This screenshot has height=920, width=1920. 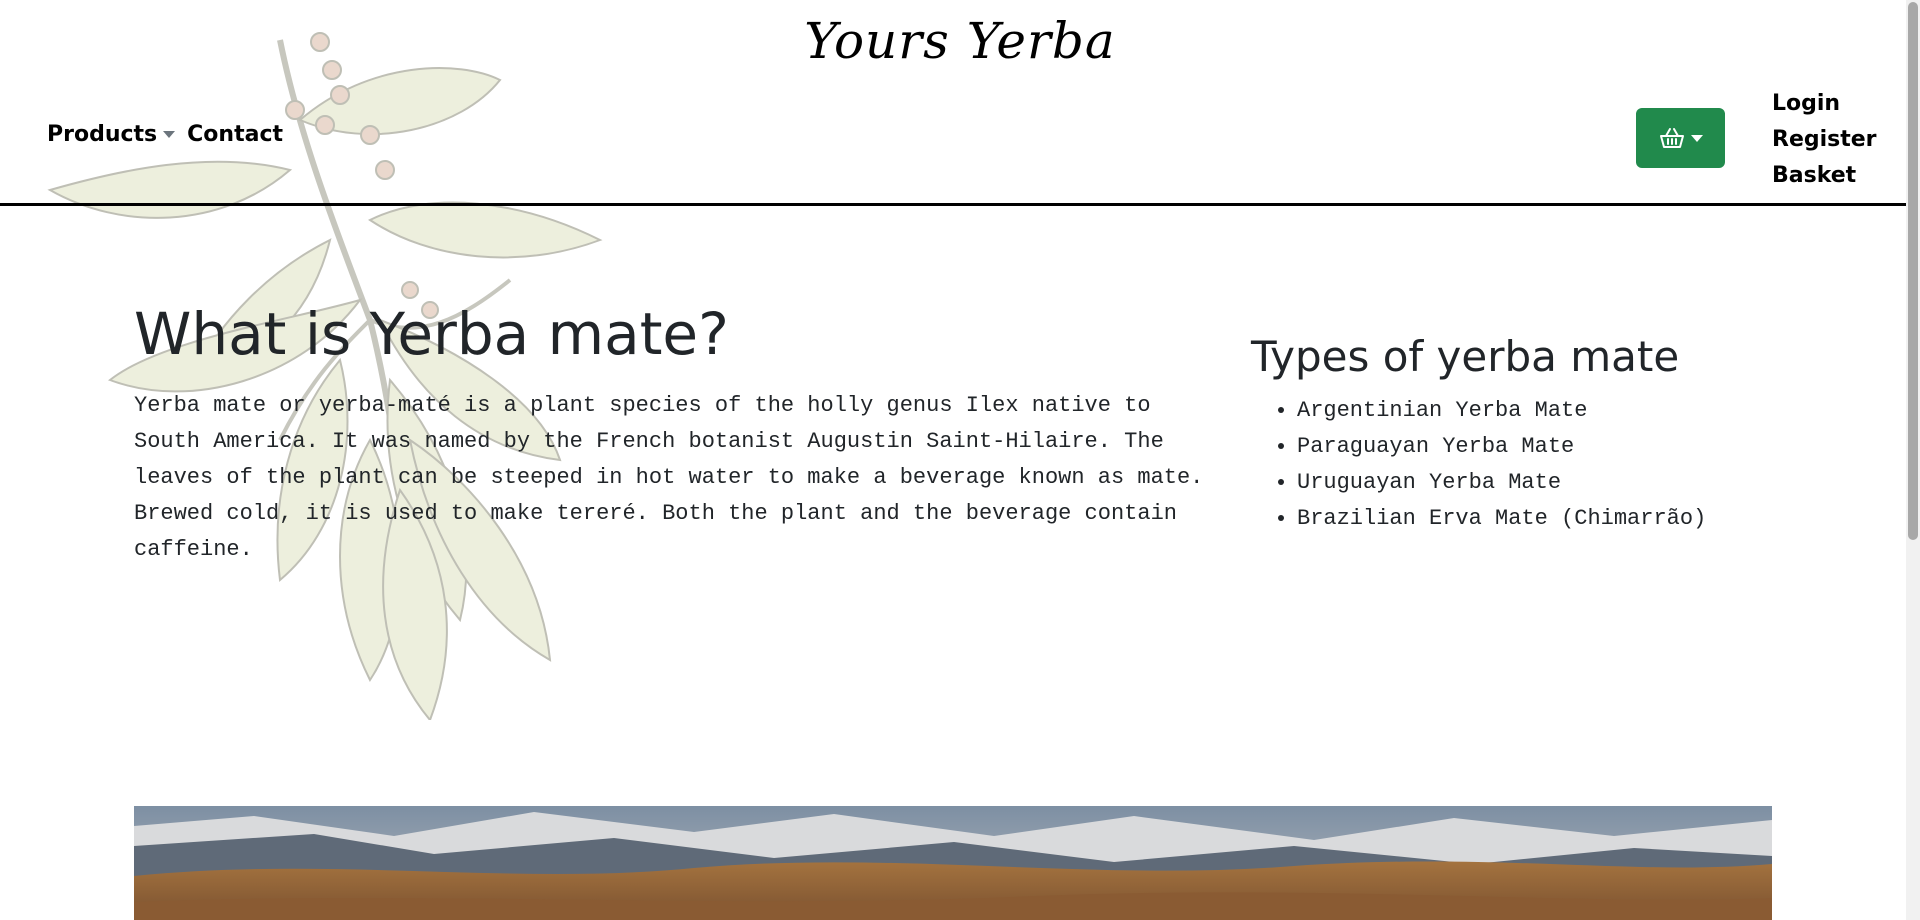 What do you see at coordinates (960, 41) in the screenshot?
I see `site-title: Yours Yerba` at bounding box center [960, 41].